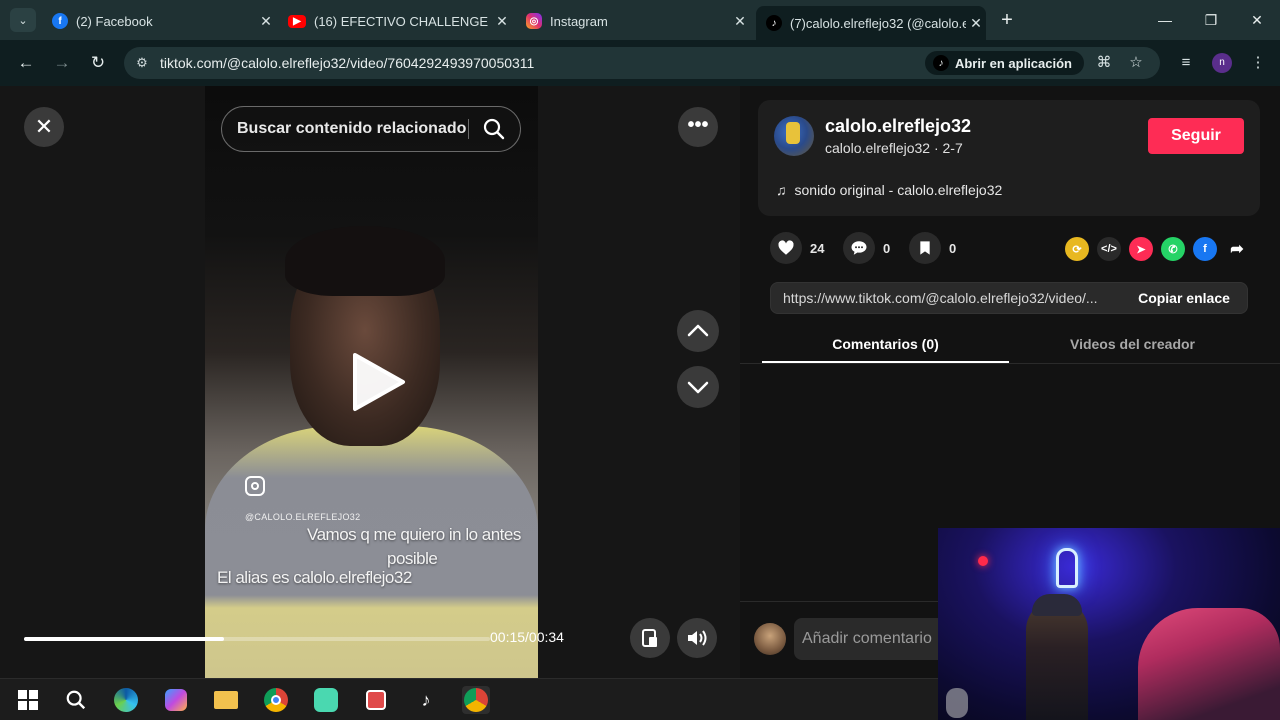 This screenshot has height=720, width=1280. What do you see at coordinates (176, 700) in the screenshot?
I see `copilot-icon` at bounding box center [176, 700].